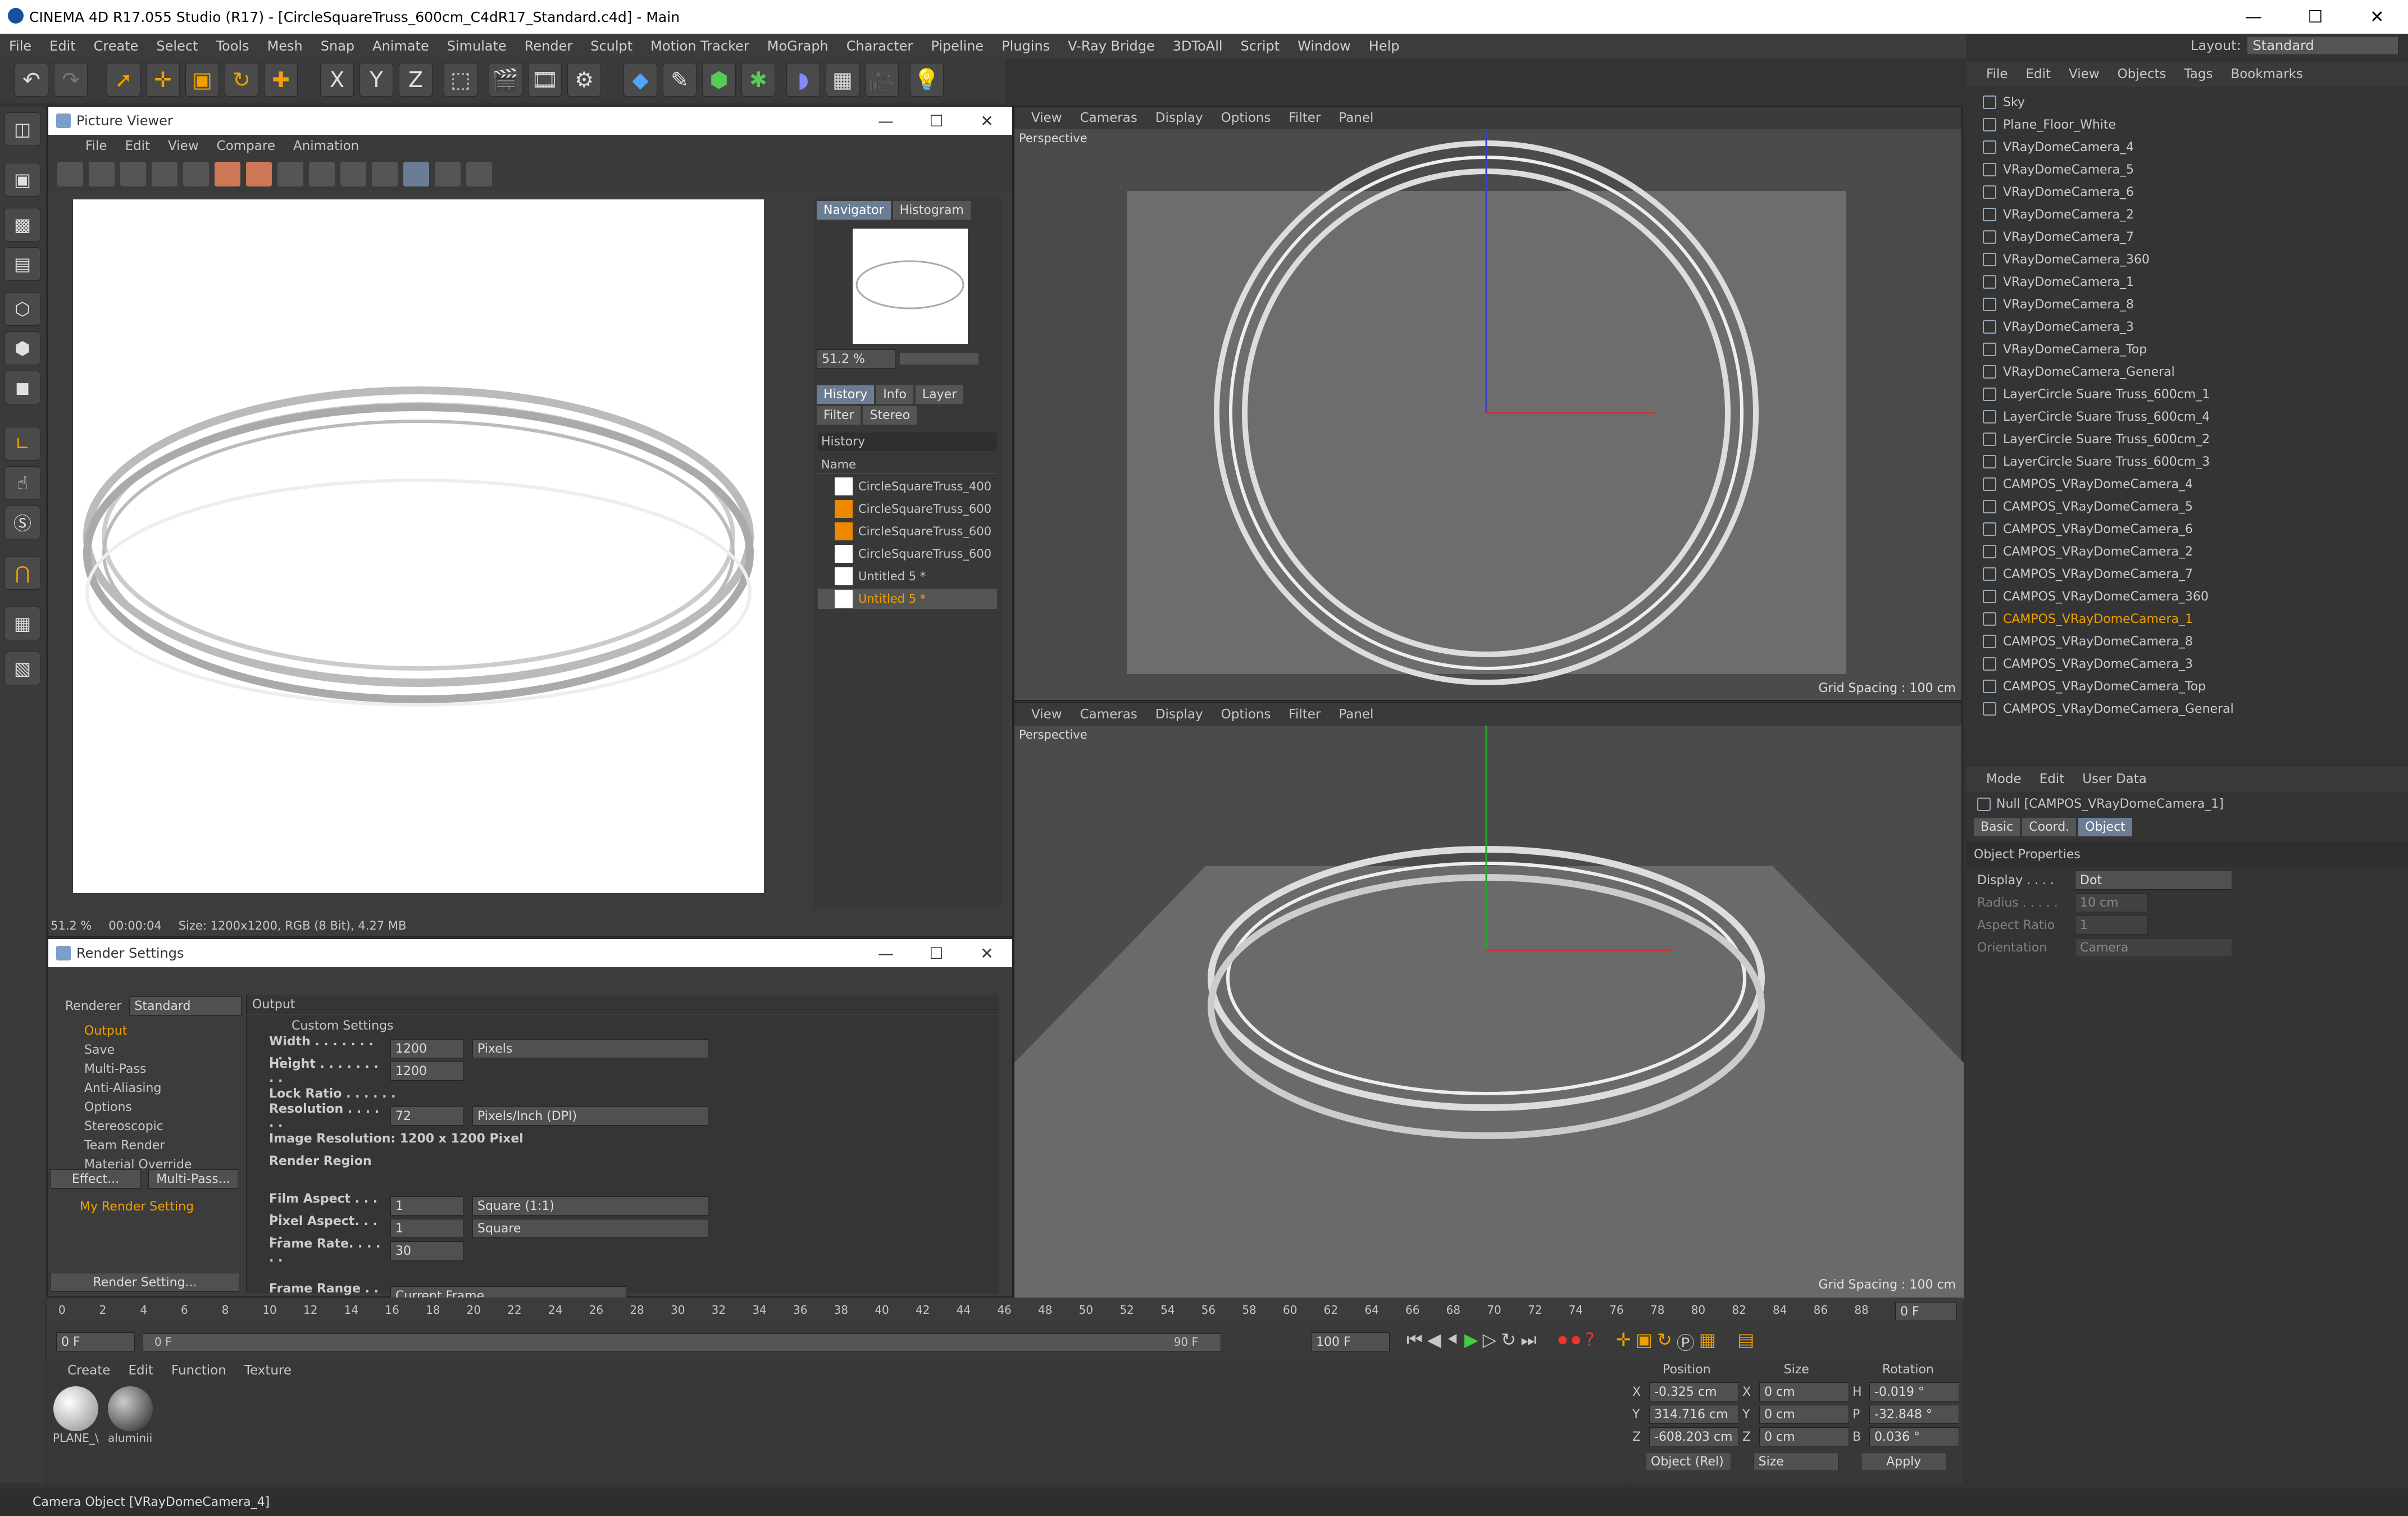  I want to click on redo-icon: ↷, so click(71, 80).